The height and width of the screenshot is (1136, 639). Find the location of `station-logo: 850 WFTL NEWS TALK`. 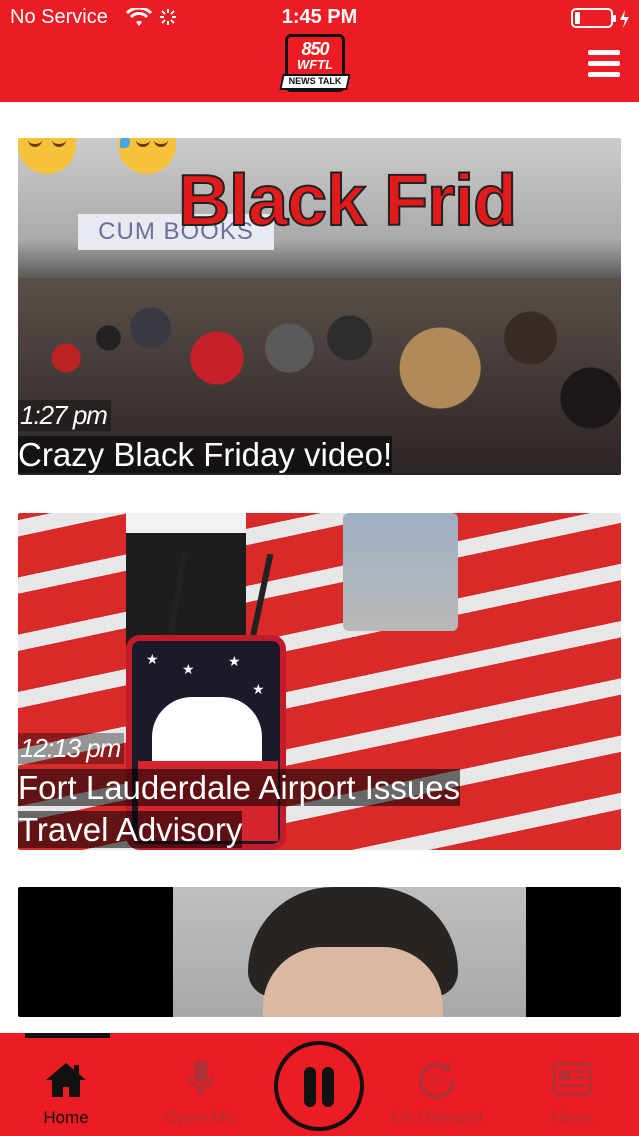

station-logo: 850 WFTL NEWS TALK is located at coordinates (315, 64).